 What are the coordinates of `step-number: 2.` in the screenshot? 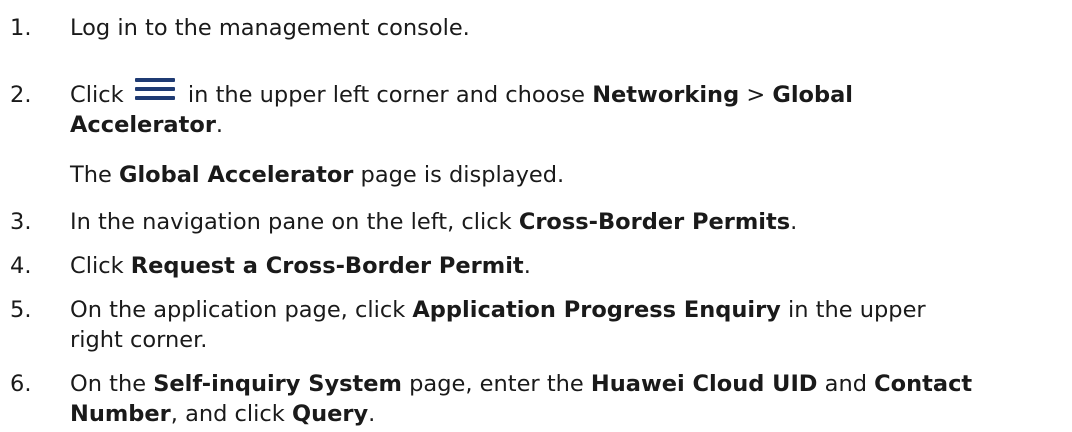 It's located at (21, 95).